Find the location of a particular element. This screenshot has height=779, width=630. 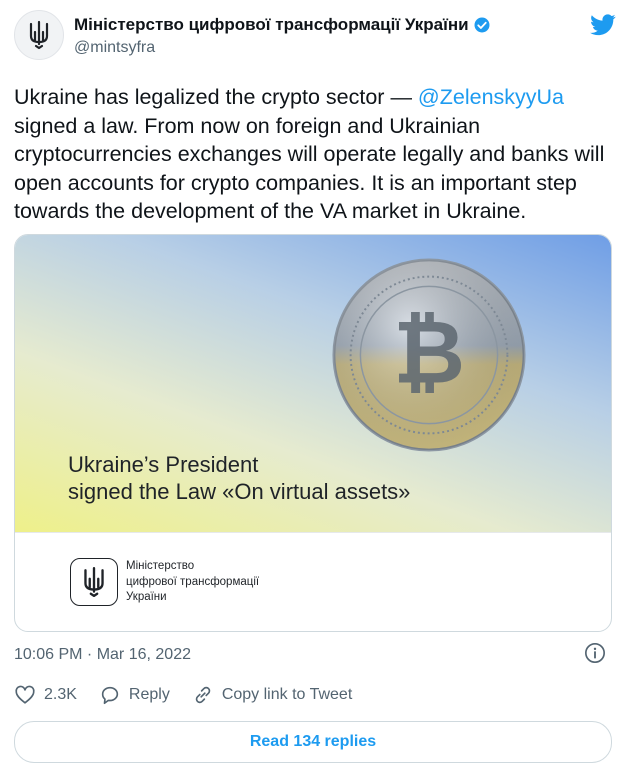

card-org-line: Міністерство is located at coordinates (160, 566).